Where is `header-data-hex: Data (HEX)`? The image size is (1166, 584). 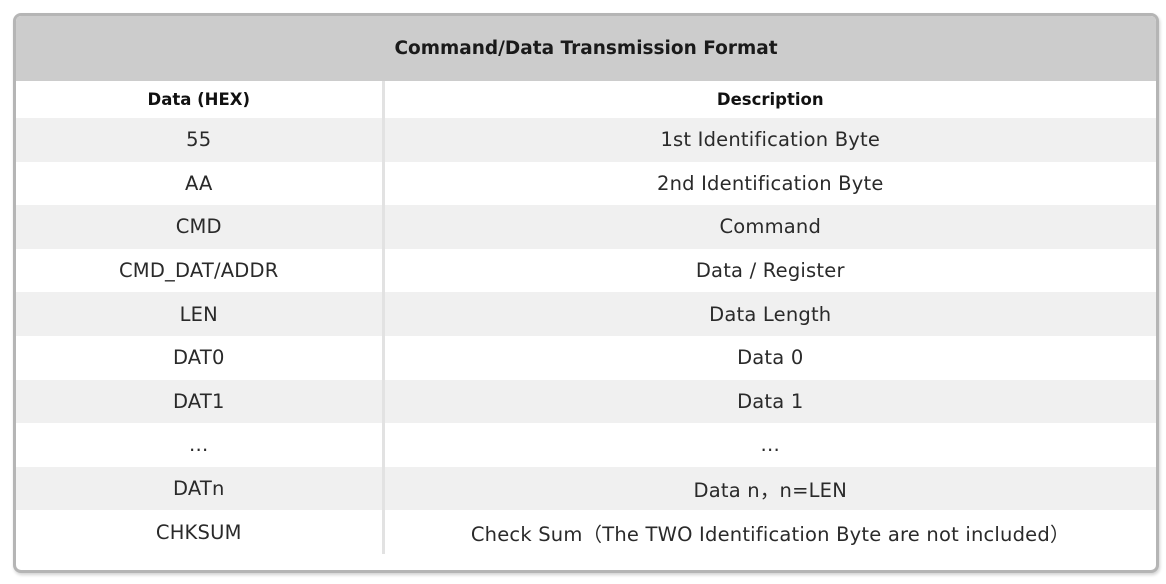 header-data-hex: Data (HEX) is located at coordinates (200, 99).